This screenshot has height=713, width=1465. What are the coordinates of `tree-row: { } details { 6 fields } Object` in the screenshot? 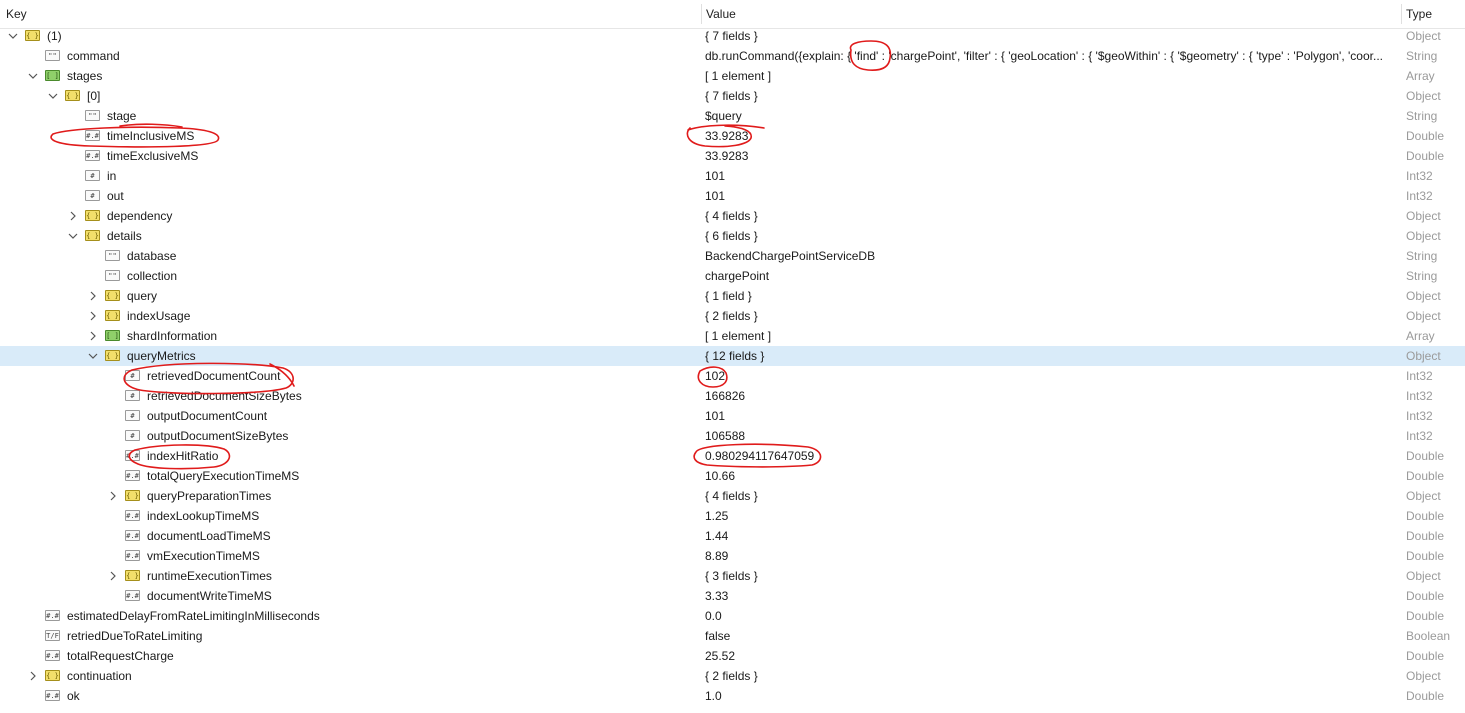 It's located at (732, 236).